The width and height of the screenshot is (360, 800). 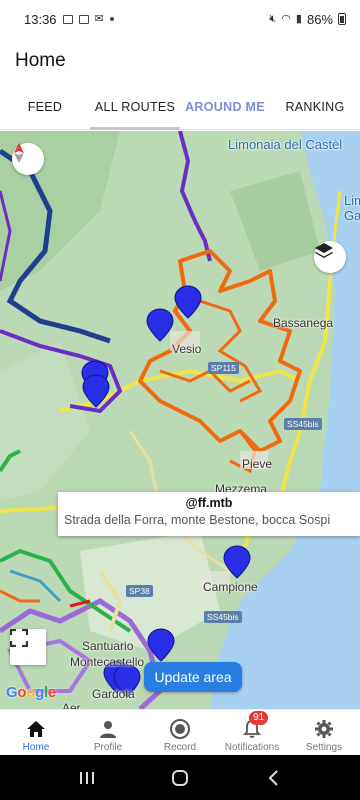 What do you see at coordinates (113, 694) in the screenshot?
I see `map-label-gardola: Gardola` at bounding box center [113, 694].